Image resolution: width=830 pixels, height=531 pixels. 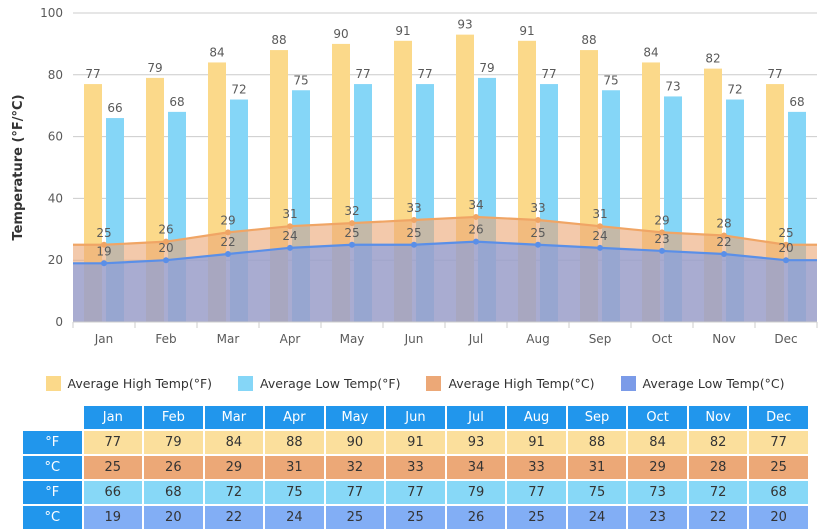 I want to click on table-col-header: May, so click(x=355, y=417).